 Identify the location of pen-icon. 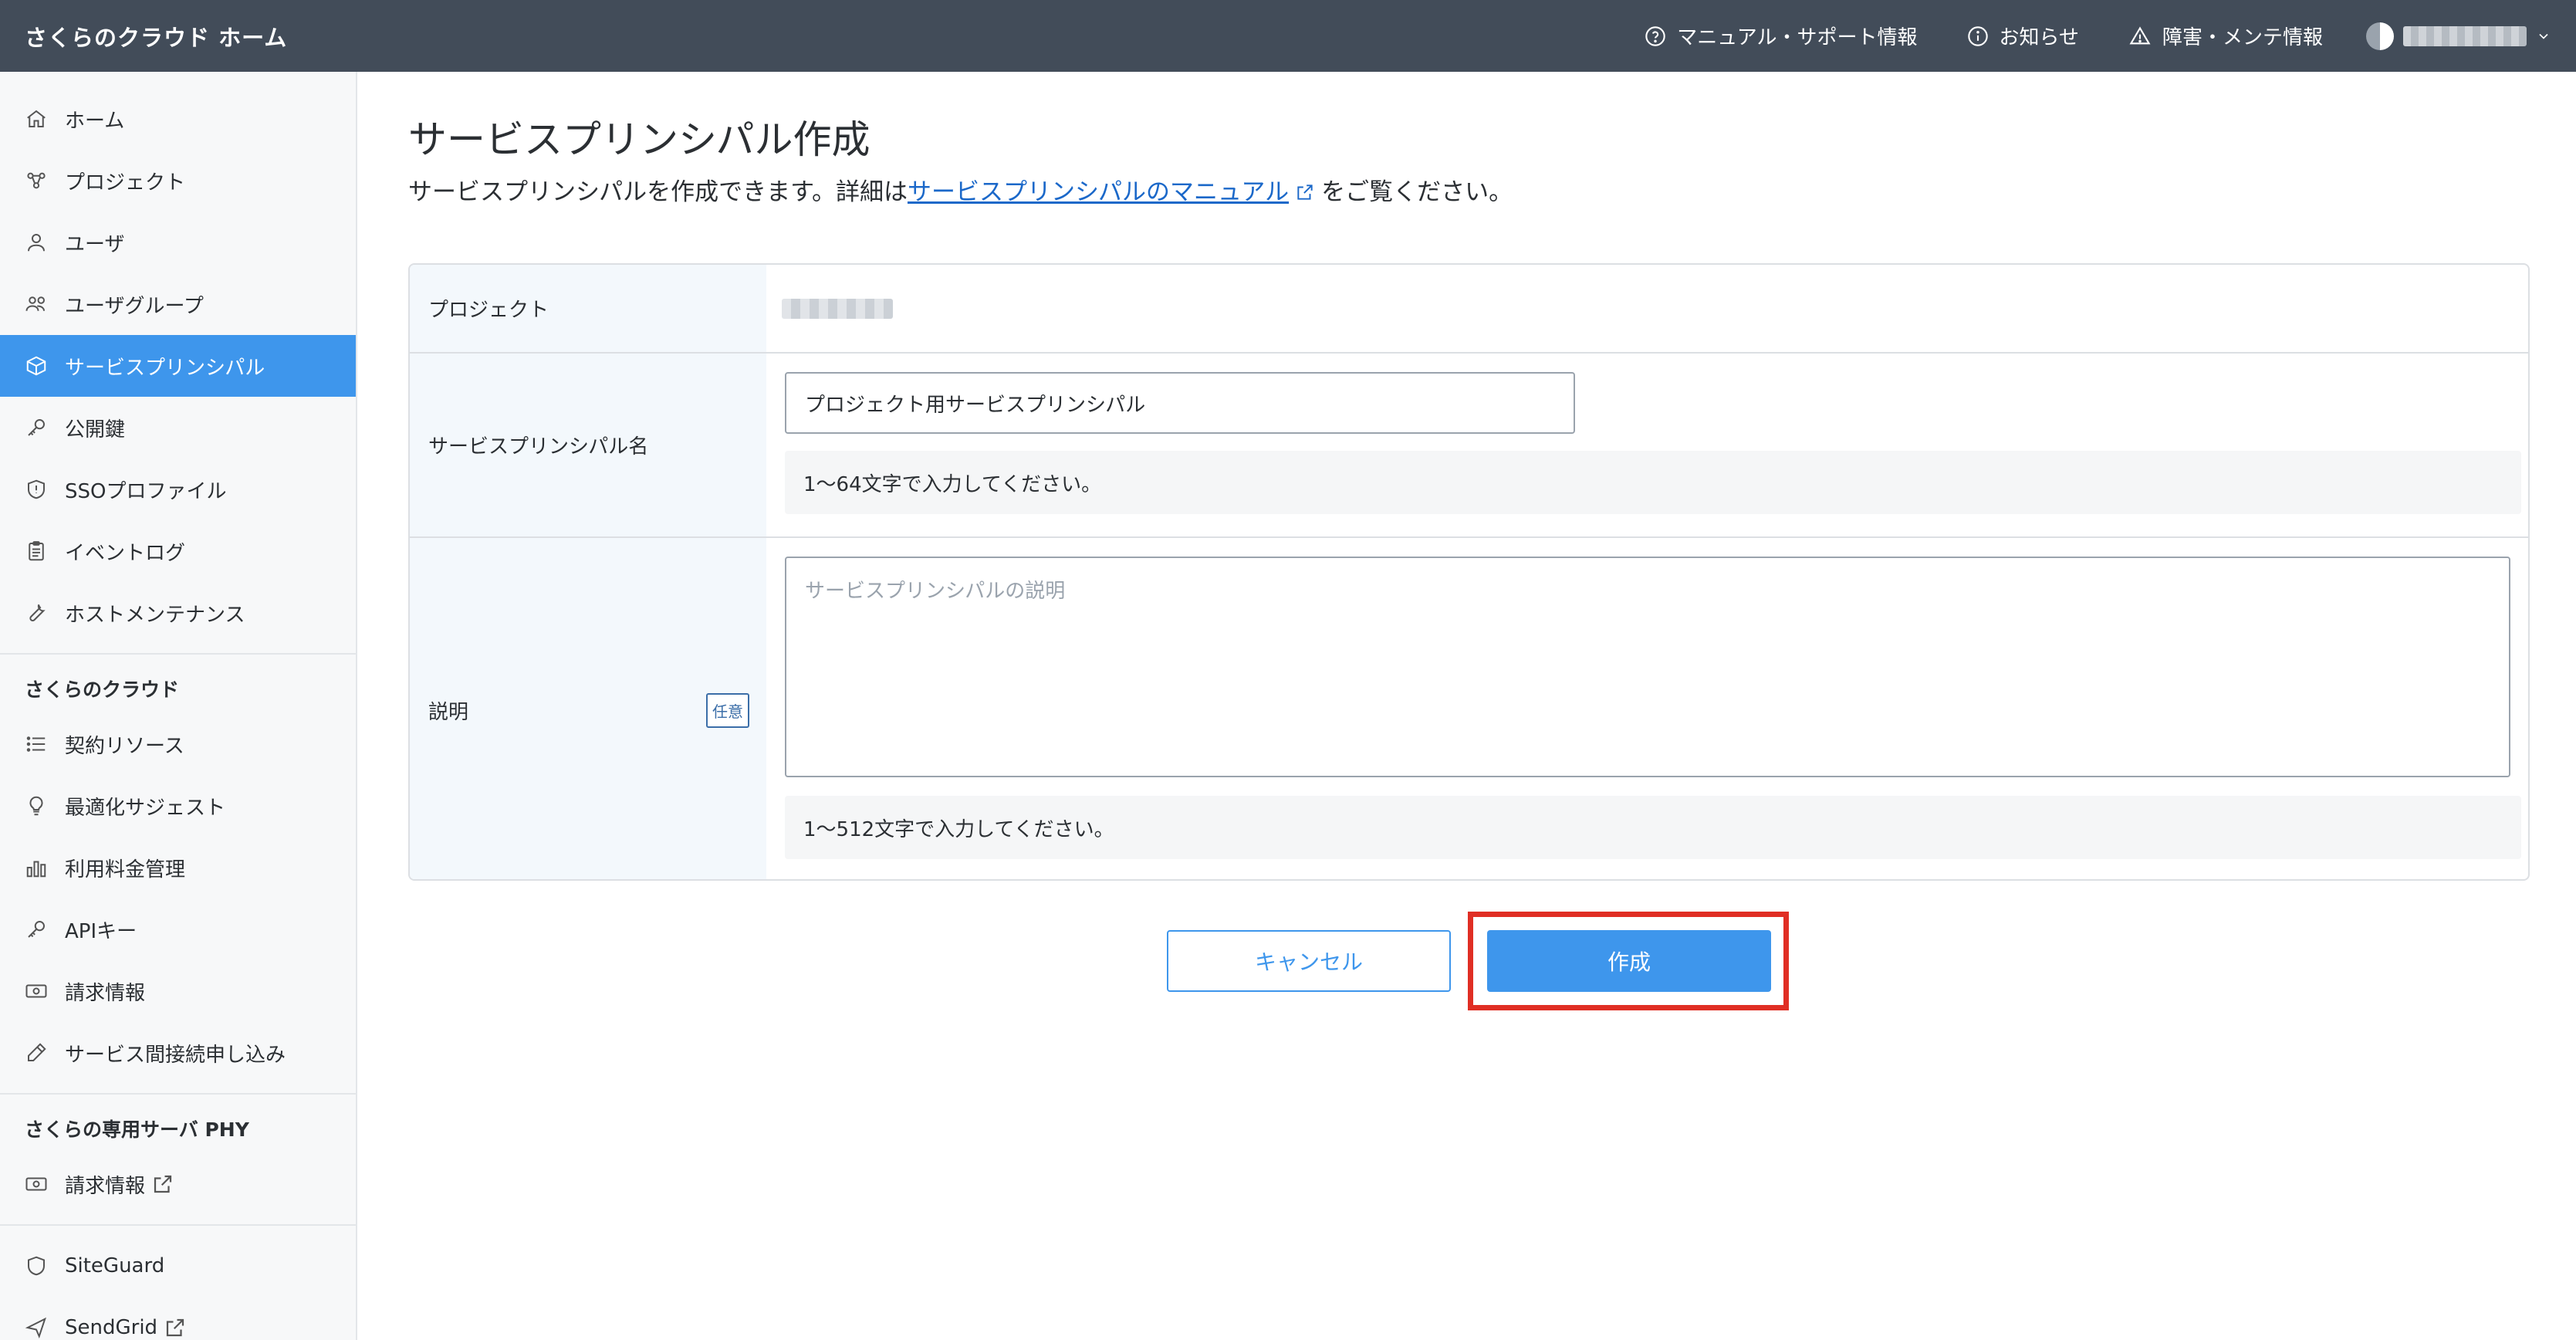
(37, 1052).